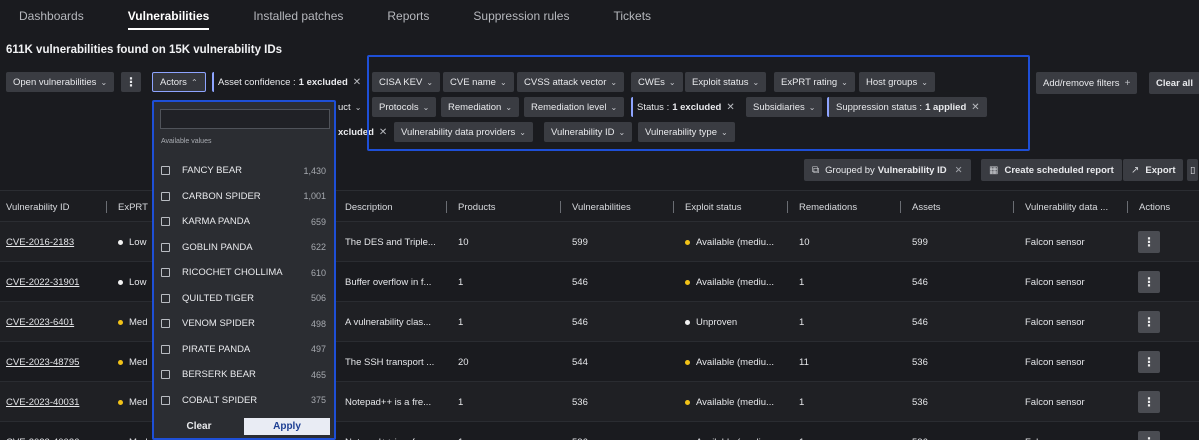 This screenshot has width=1199, height=440. I want to click on cisa-kev-filter: CISA KEV ⌄, so click(406, 82).